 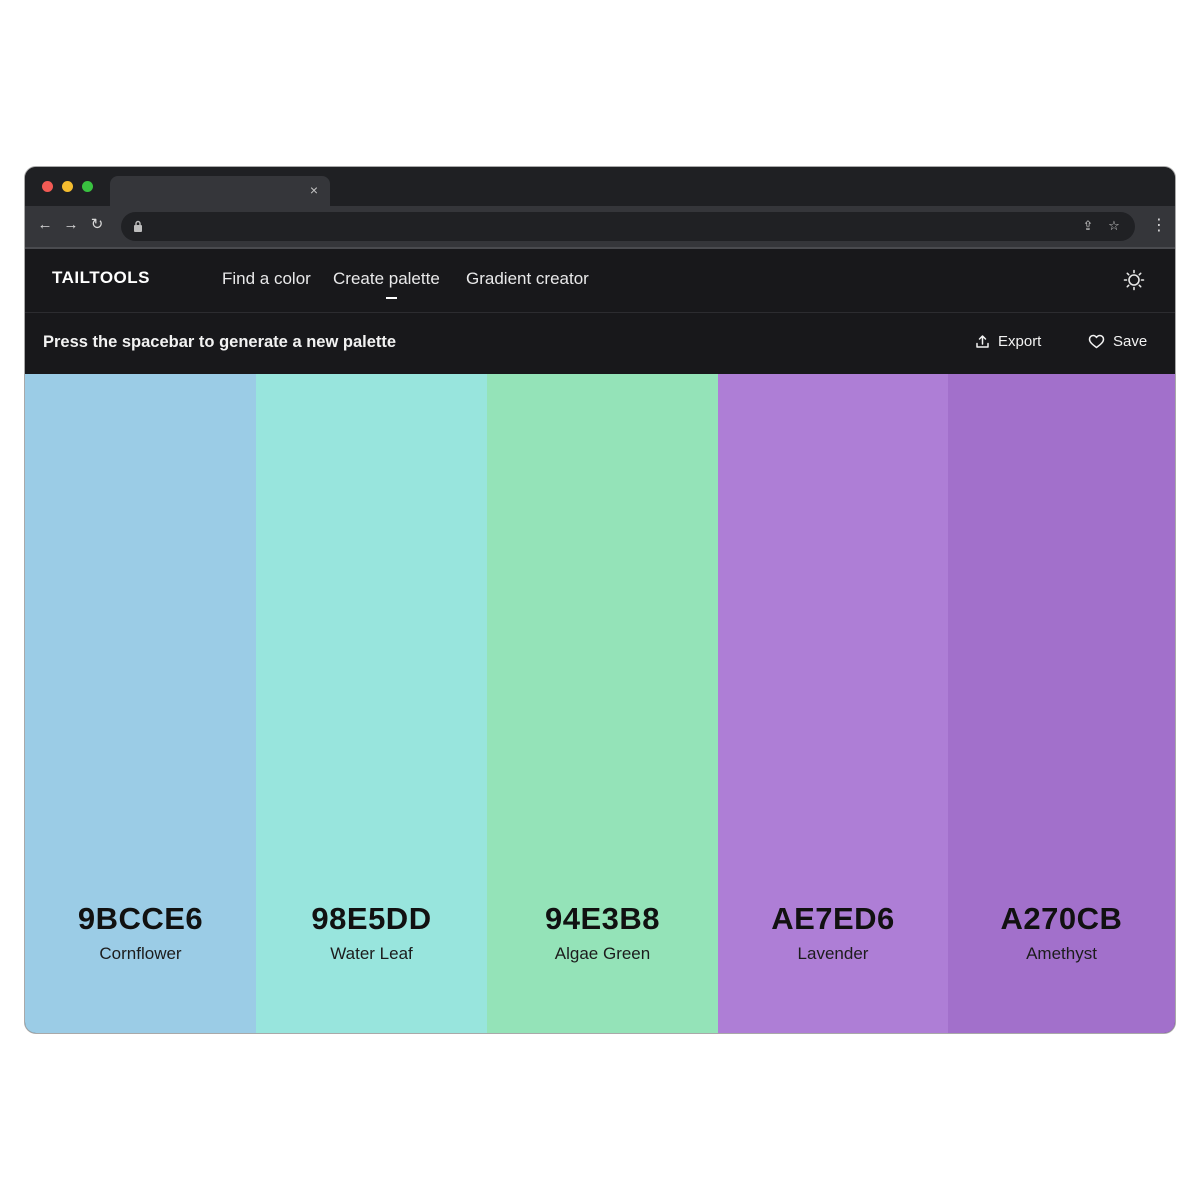 I want to click on lock-icon, so click(x=138, y=226).